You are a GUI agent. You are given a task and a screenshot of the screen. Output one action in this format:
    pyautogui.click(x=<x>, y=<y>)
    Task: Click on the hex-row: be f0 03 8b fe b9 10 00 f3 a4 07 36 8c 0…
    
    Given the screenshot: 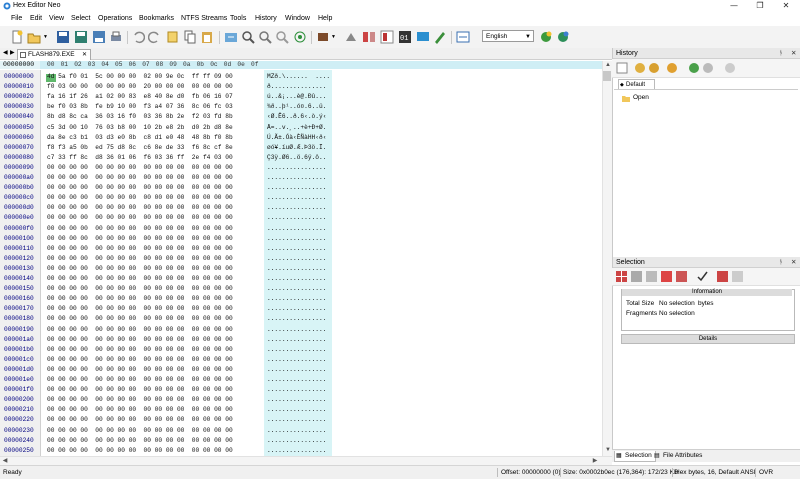 What is the action you would take?
    pyautogui.click(x=140, y=107)
    